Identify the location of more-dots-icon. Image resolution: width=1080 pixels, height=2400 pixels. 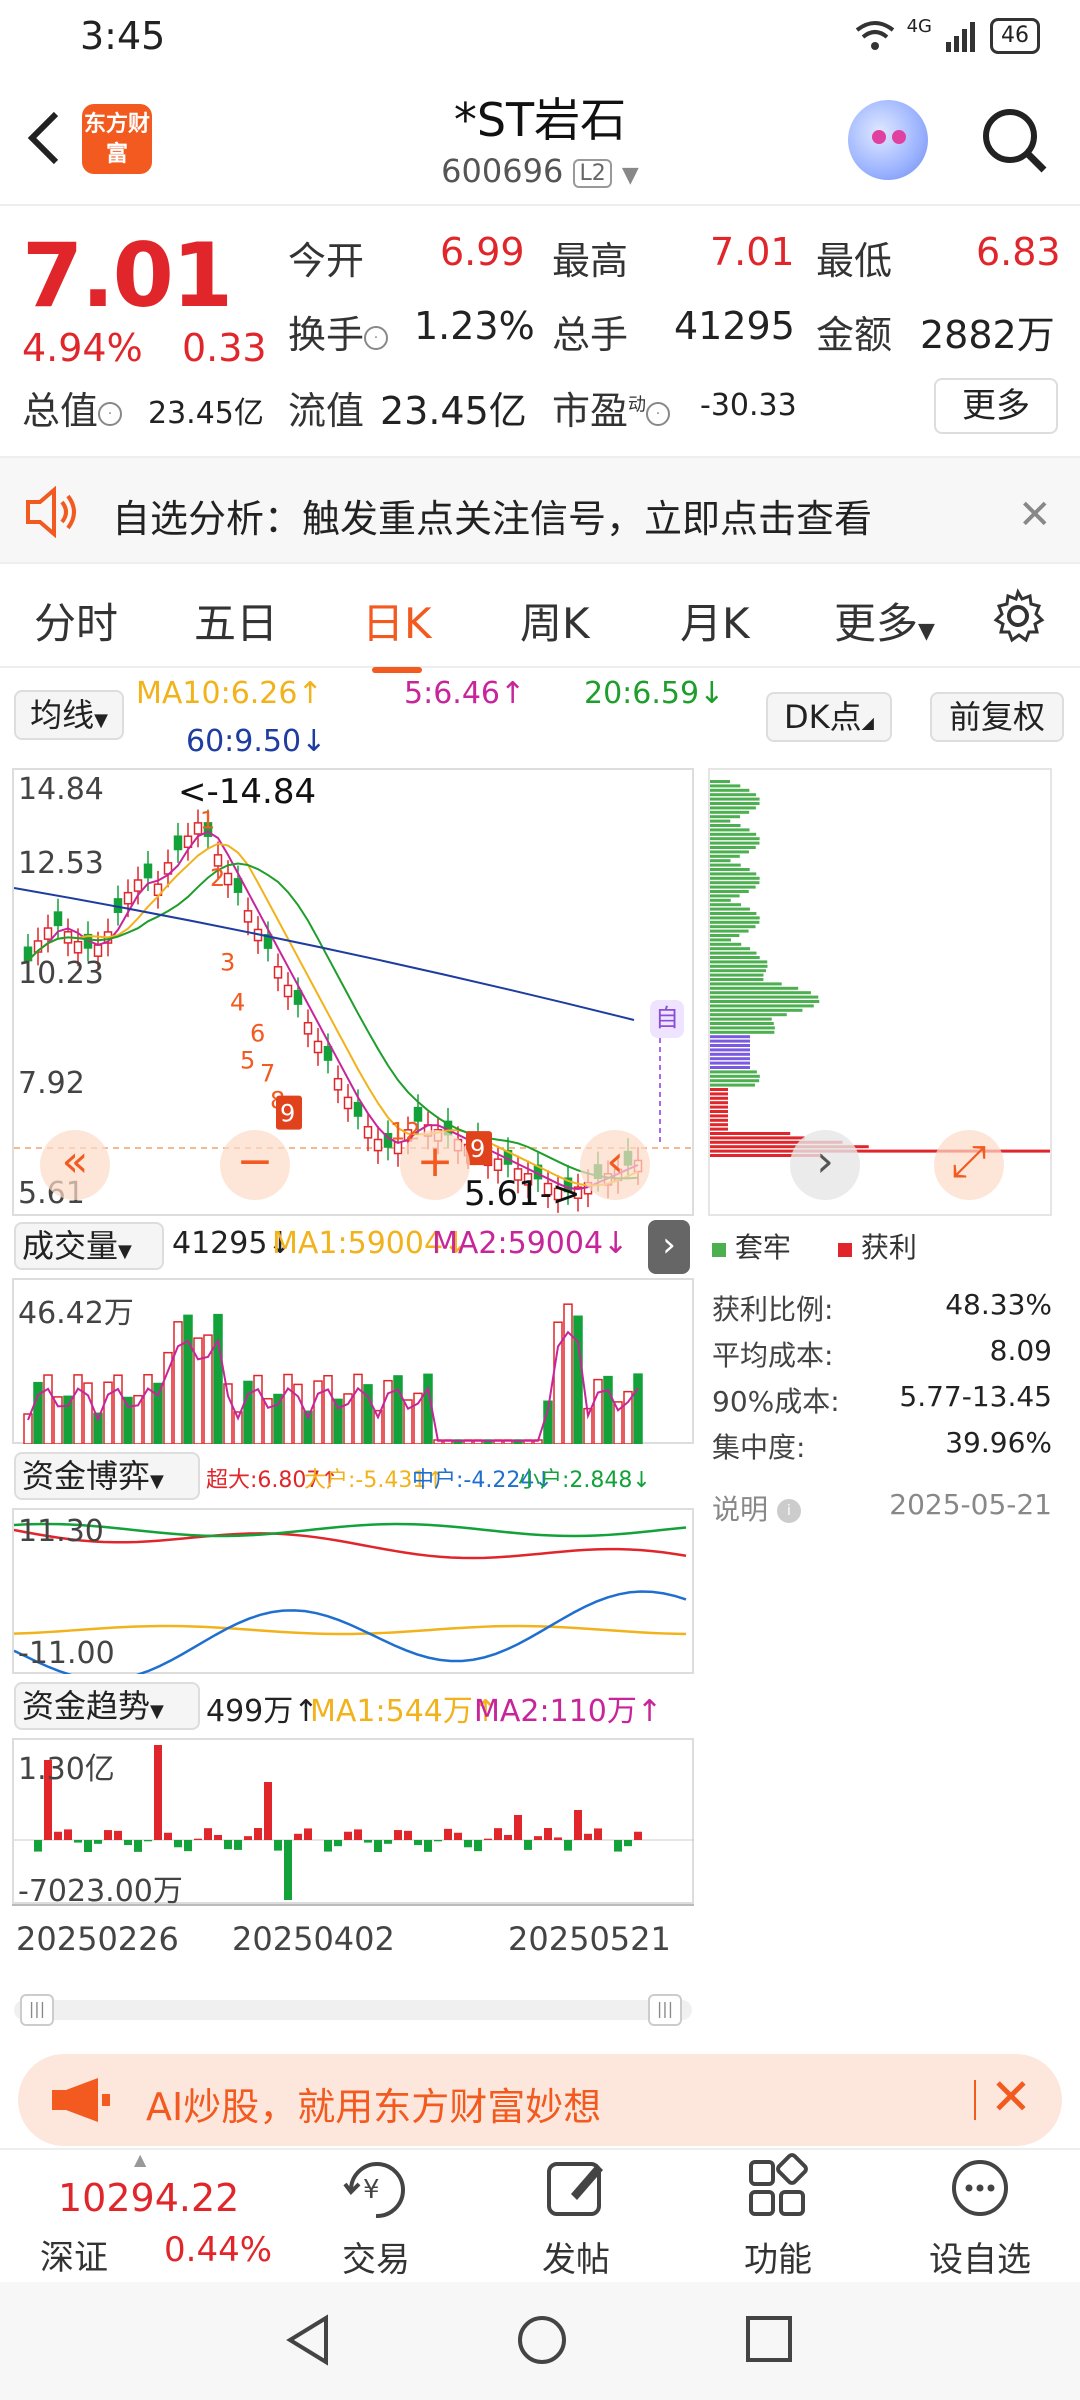
(980, 2188).